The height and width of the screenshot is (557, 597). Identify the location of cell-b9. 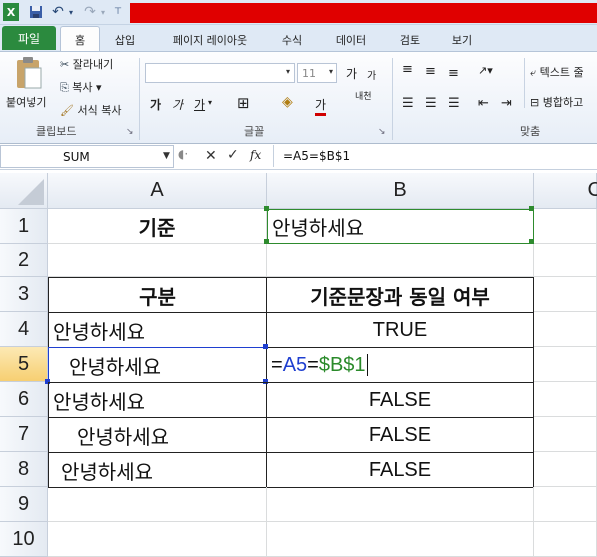
(400, 504).